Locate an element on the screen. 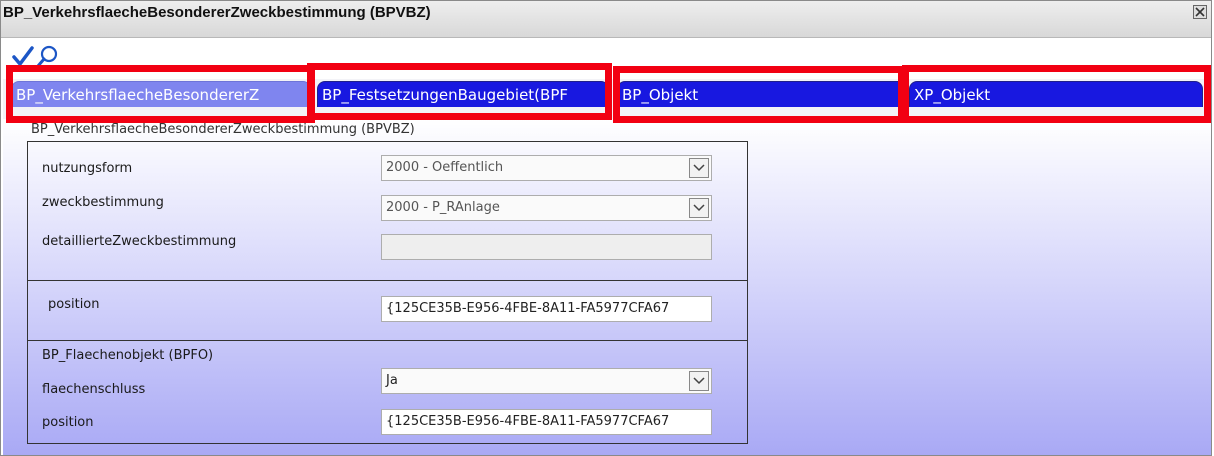 The image size is (1214, 456). zweckbestimmung-label: zweckbestimmung is located at coordinates (103, 202).